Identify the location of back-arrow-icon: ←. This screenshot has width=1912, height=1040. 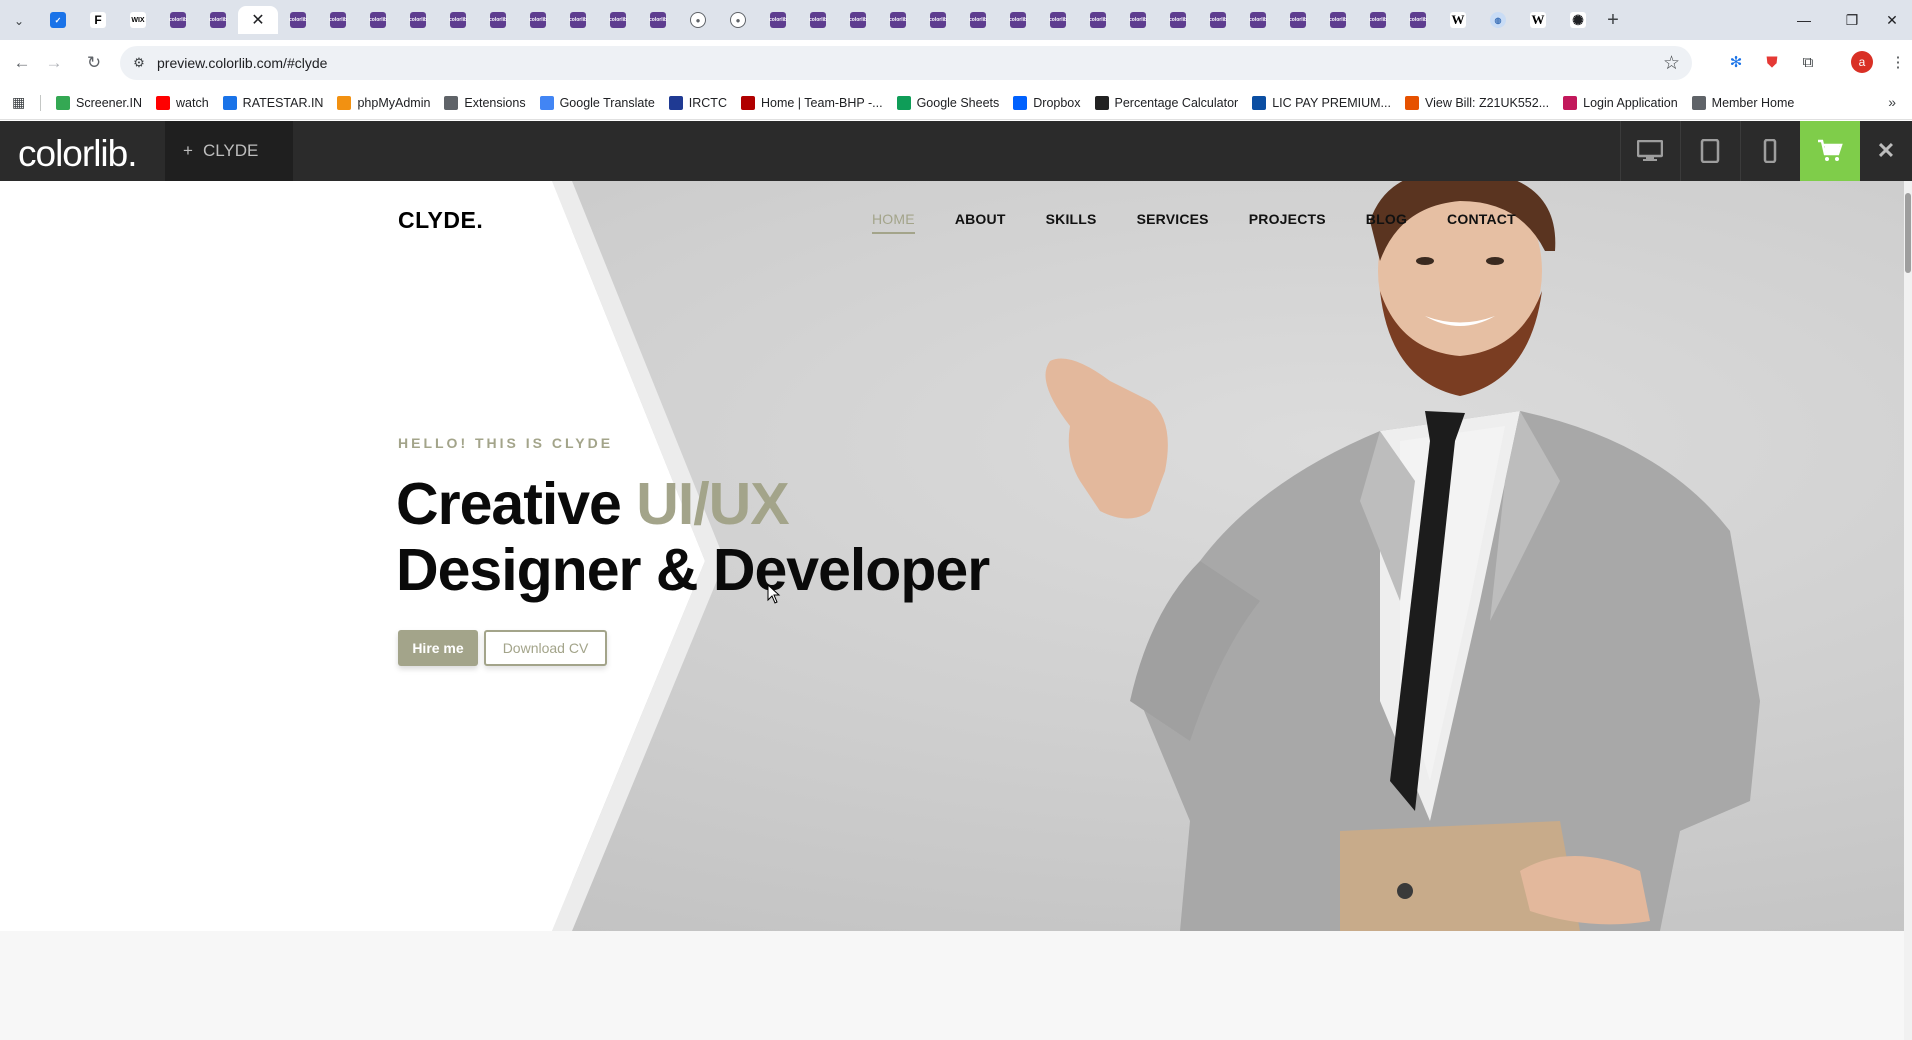
(22, 63).